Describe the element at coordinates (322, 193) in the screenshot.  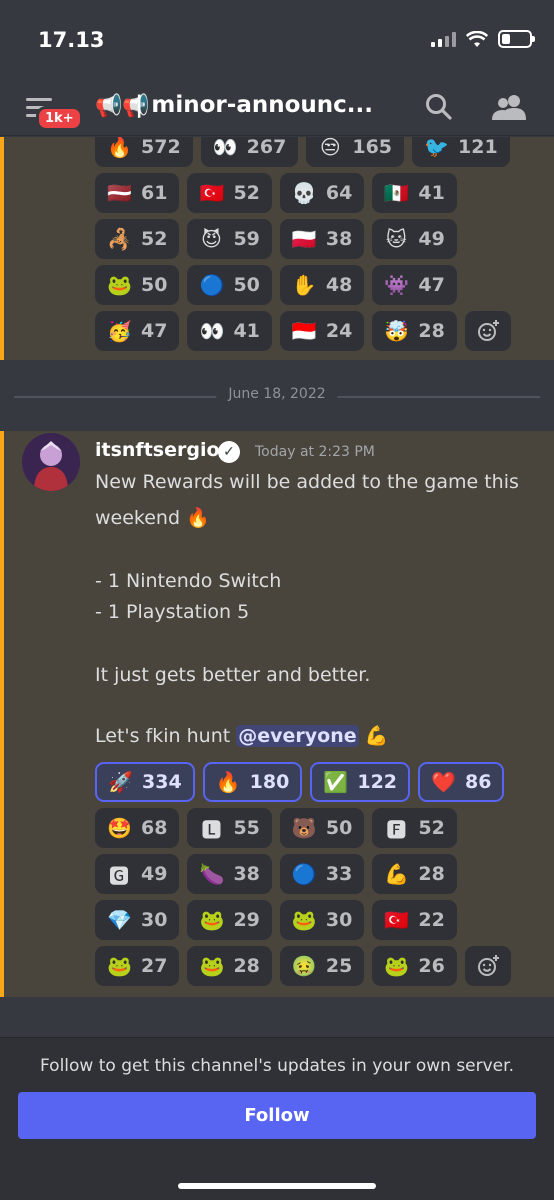
I see `reaction-pill: 💀 64` at that location.